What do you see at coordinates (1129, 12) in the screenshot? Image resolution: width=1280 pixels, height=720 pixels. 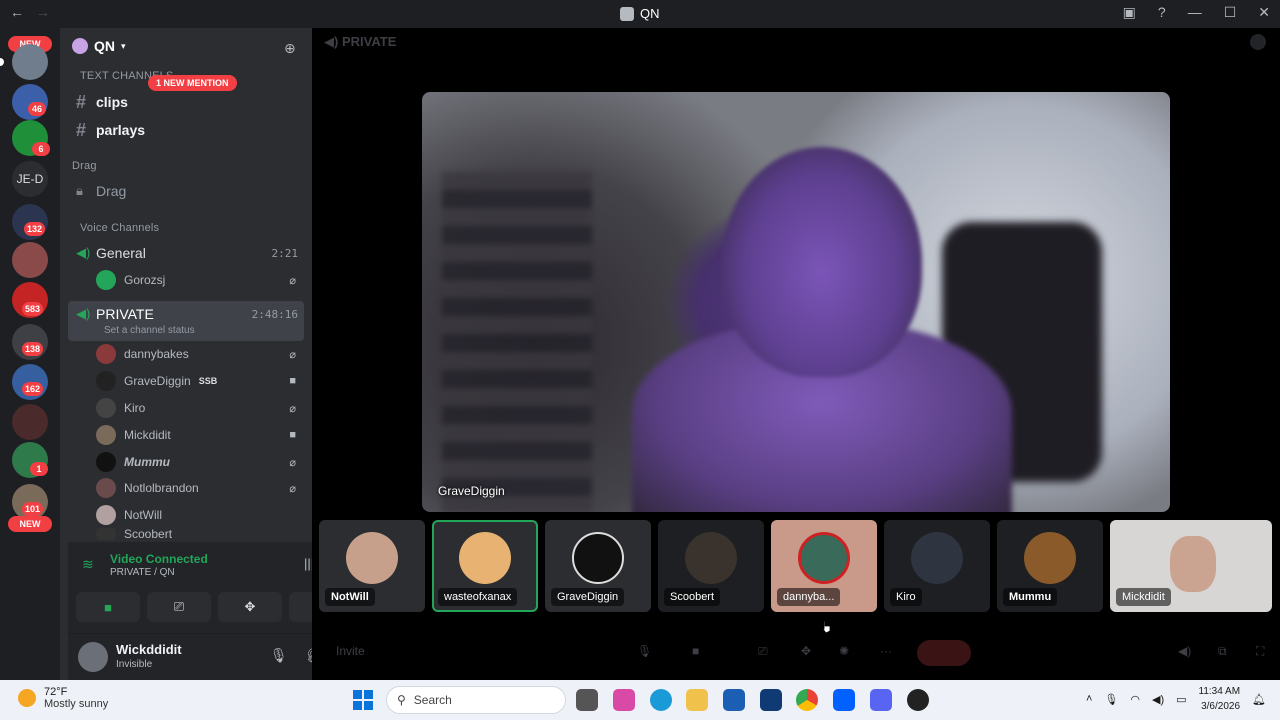 I see `inbox-icon: ▣` at bounding box center [1129, 12].